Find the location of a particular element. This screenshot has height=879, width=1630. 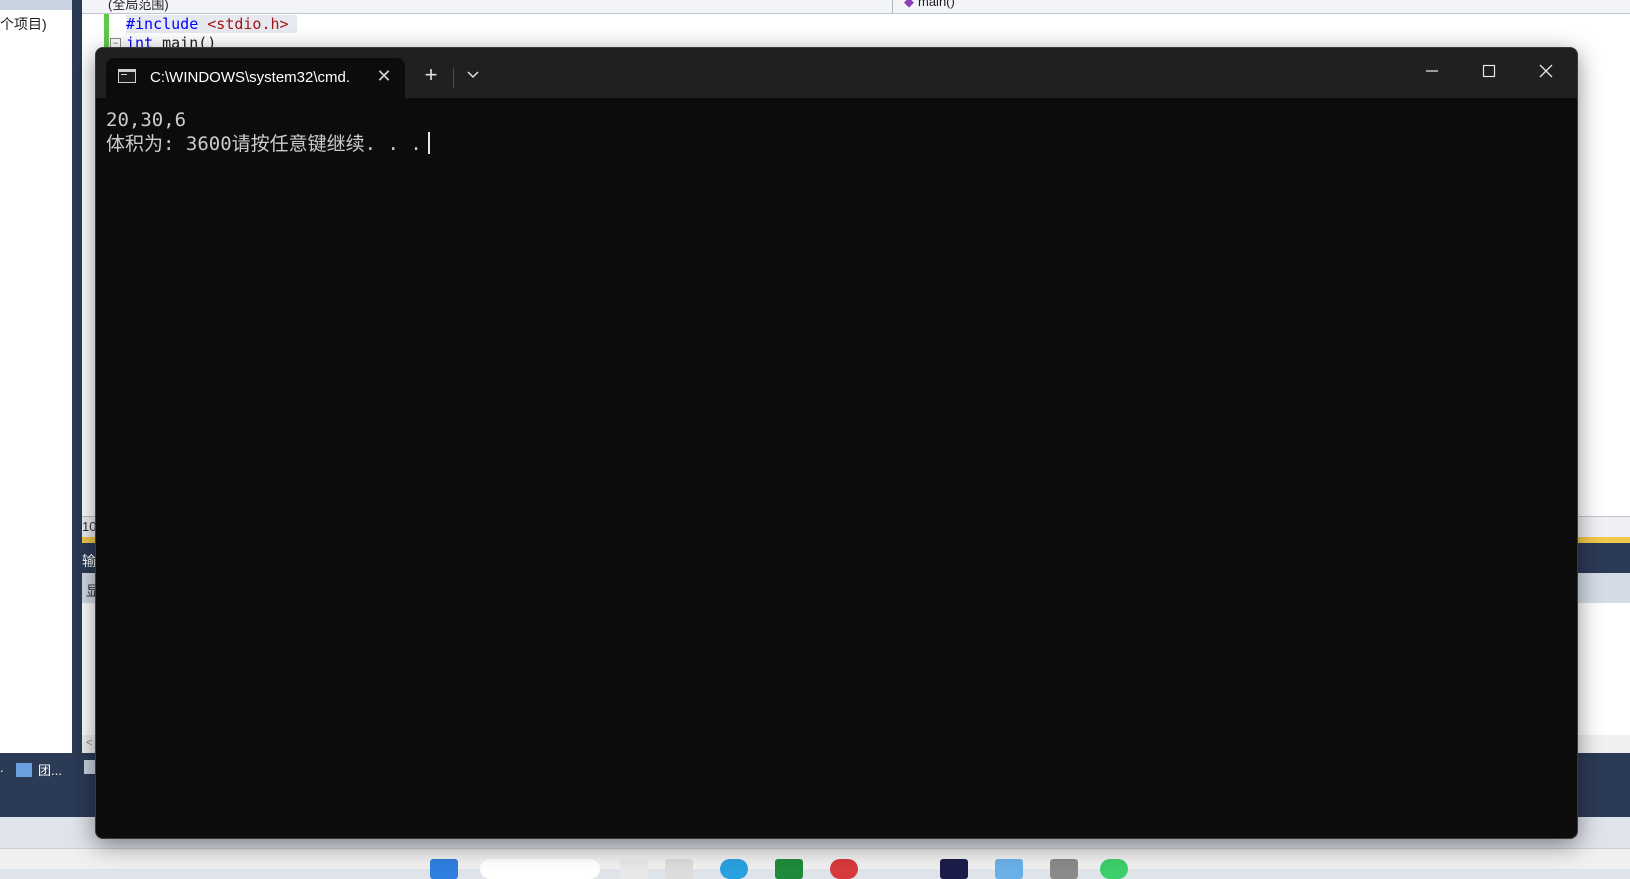

function-icon: ◆ is located at coordinates (909, 4).